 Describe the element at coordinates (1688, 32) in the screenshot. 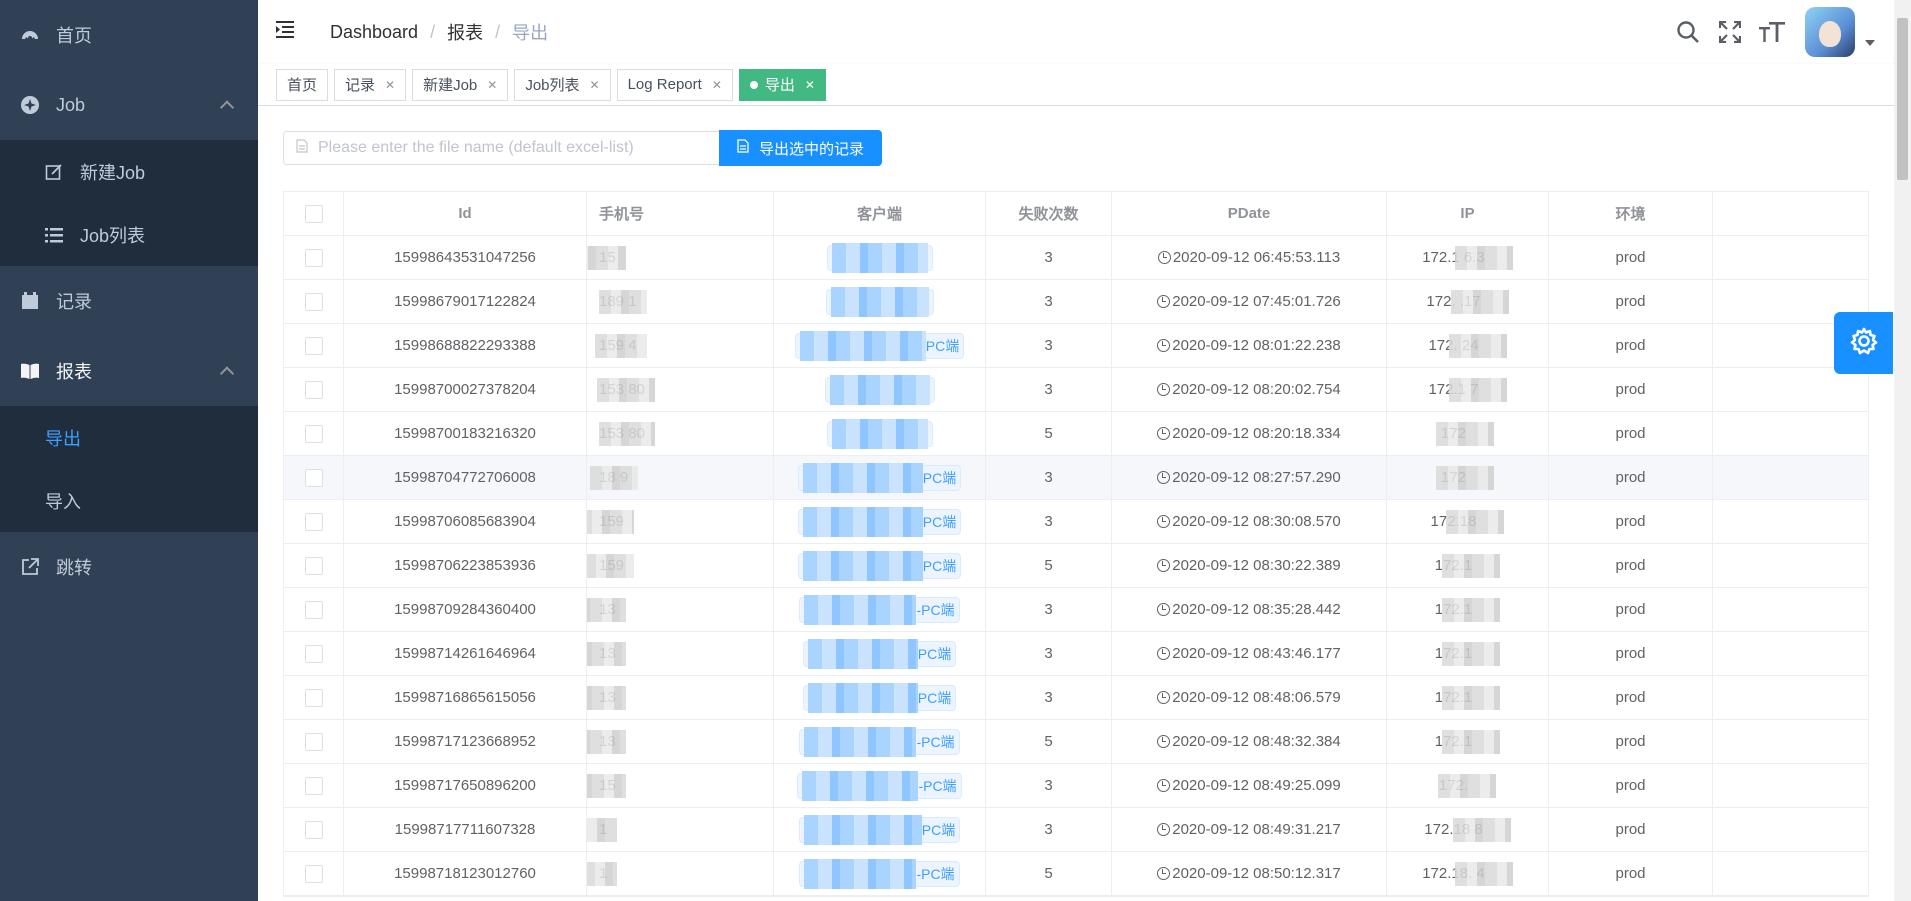

I see `search-icon` at that location.